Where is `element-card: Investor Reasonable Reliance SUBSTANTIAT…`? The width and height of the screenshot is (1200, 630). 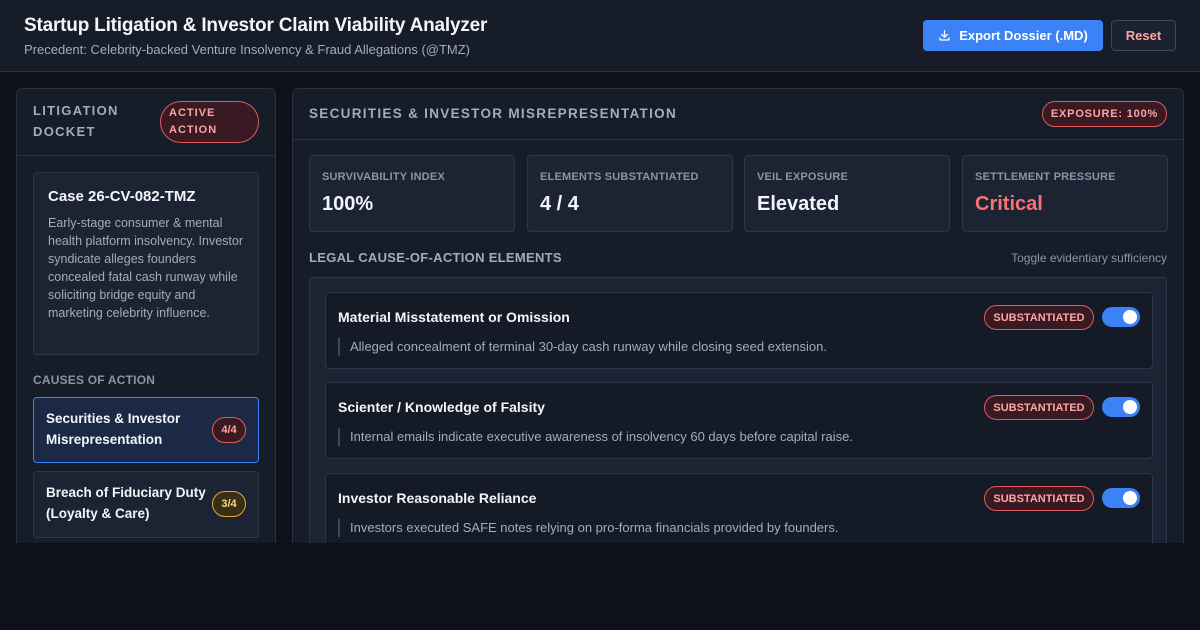
element-card: Investor Reasonable Reliance SUBSTANTIAT… is located at coordinates (739, 508).